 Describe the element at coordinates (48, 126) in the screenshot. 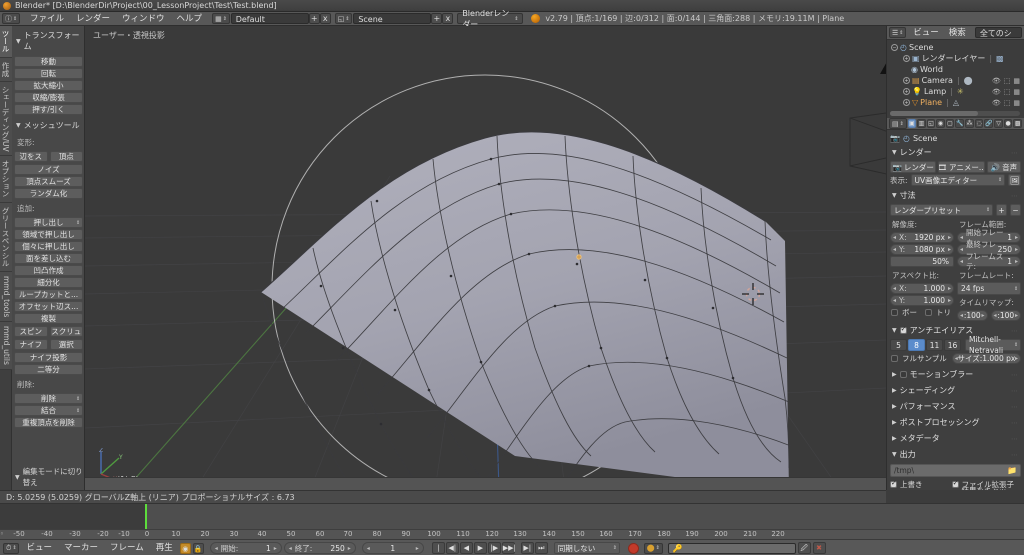

I see `meshtools-panel-header: ▼ メッシュツール` at that location.